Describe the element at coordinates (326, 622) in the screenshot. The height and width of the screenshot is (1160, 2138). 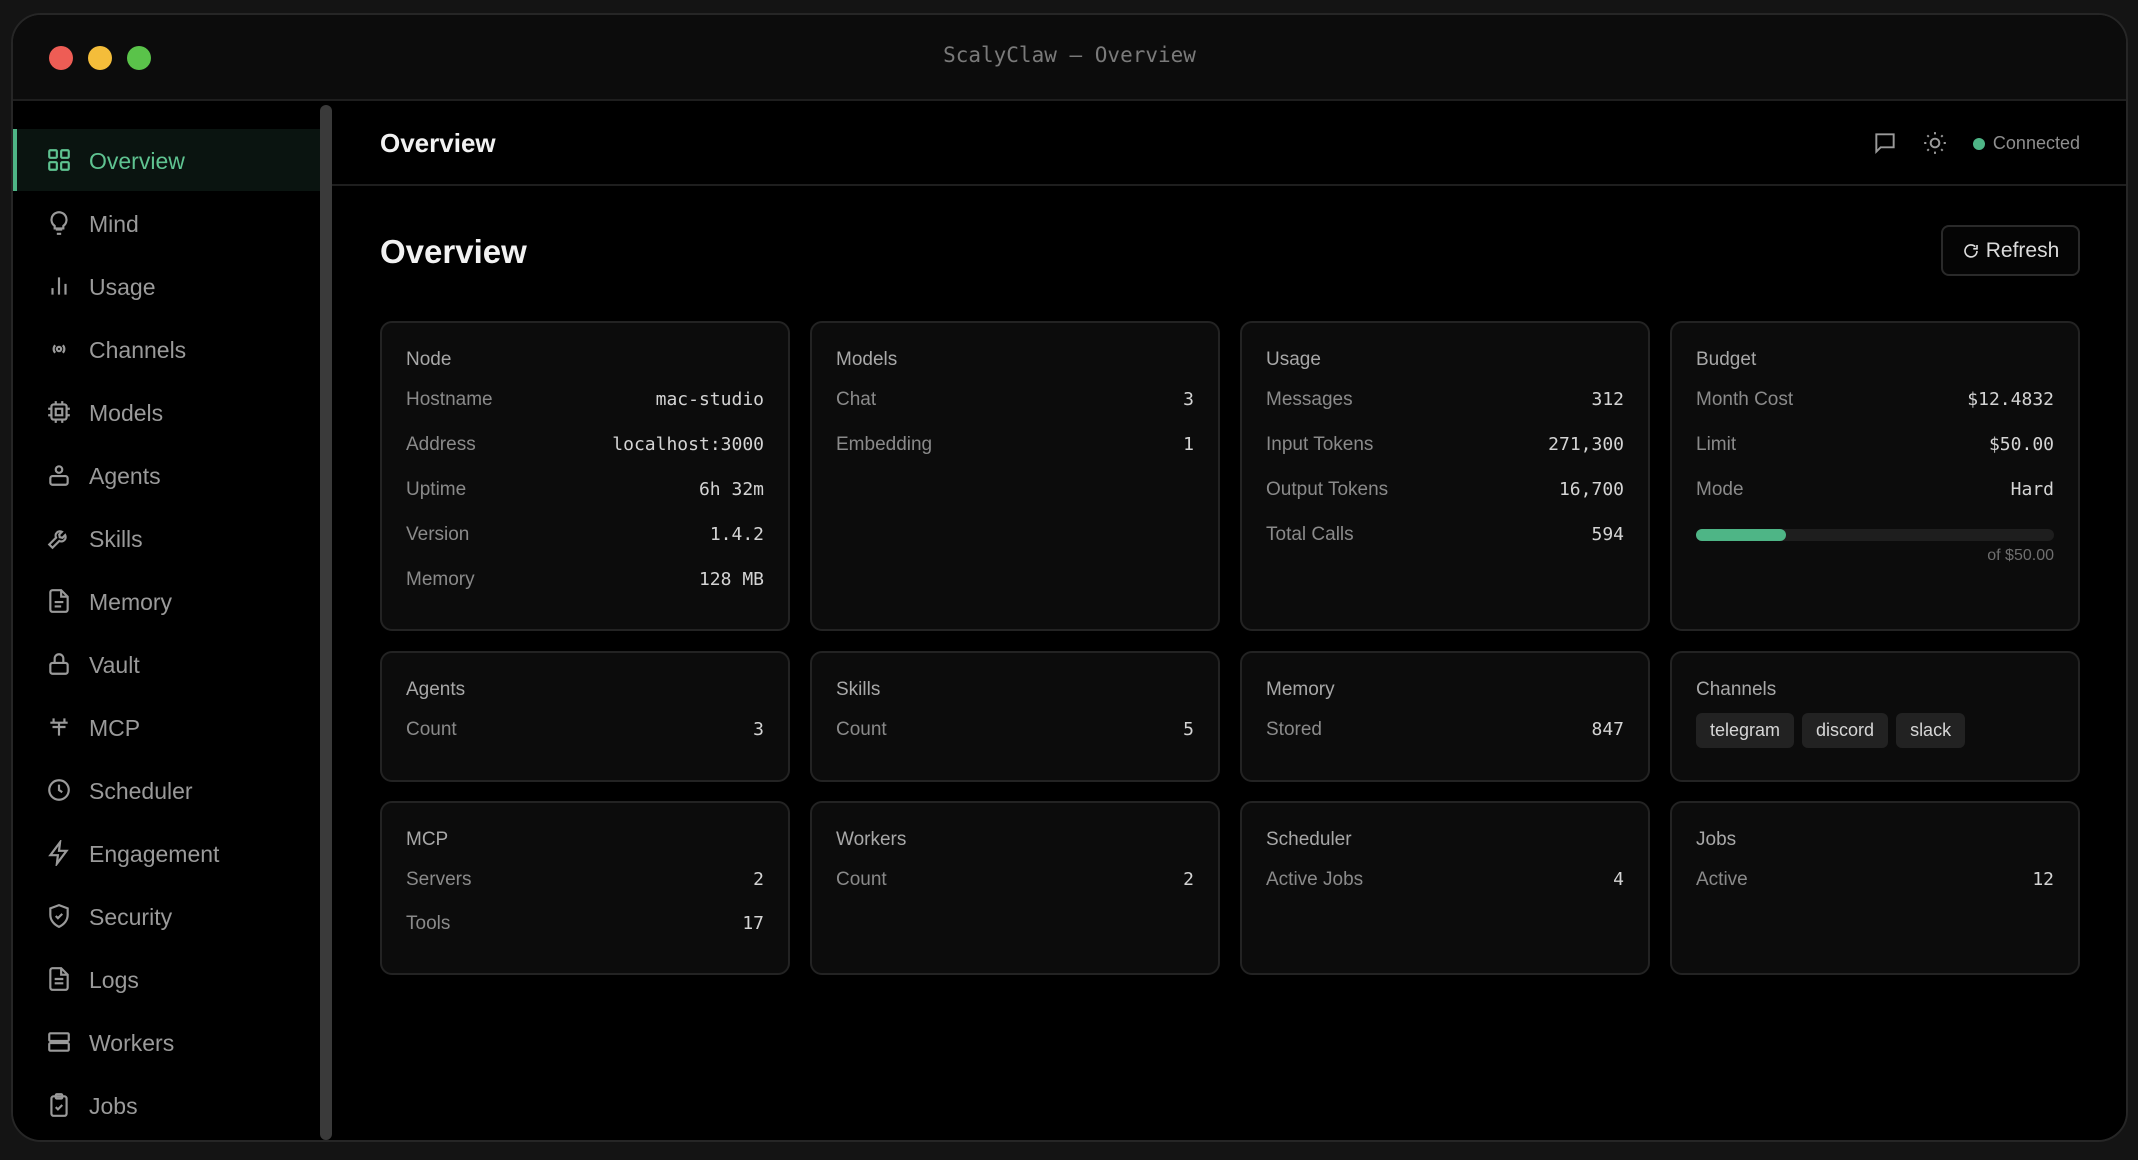
I see `sidebar-scrollbar` at that location.